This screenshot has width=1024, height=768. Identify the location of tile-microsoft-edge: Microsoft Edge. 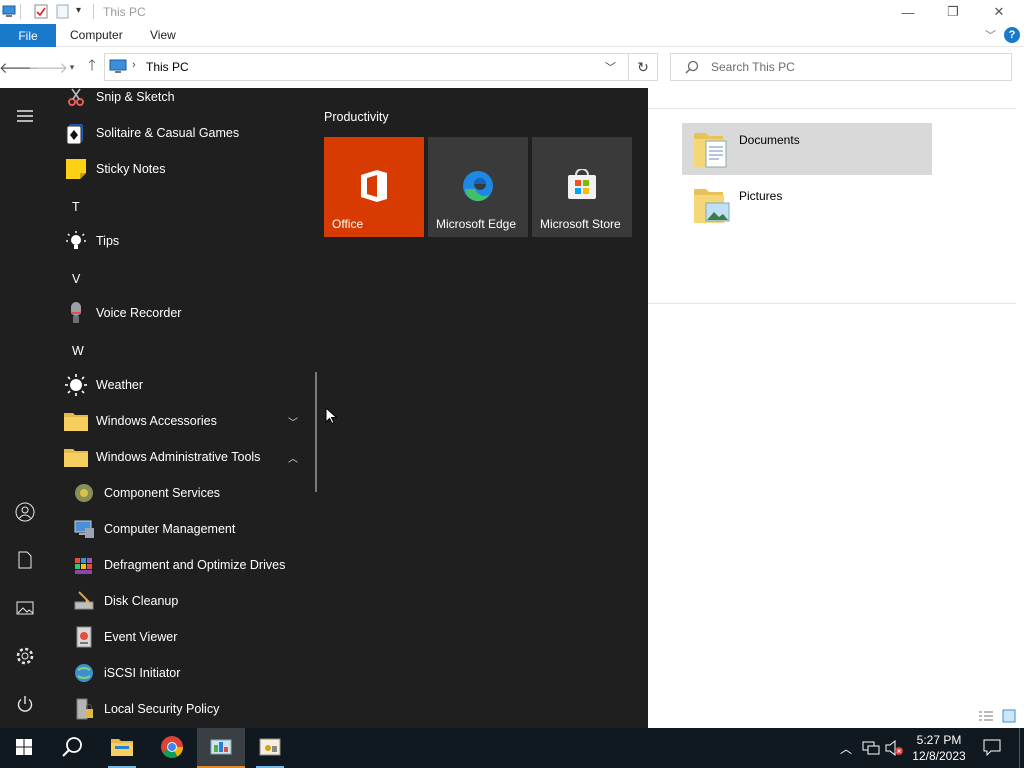
(478, 187).